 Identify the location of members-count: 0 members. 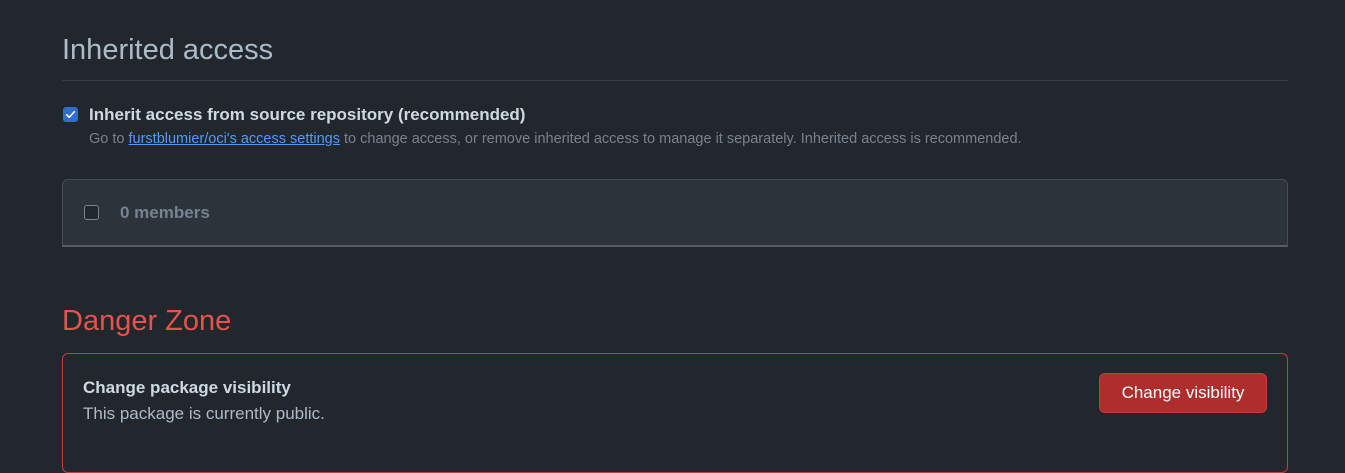
(165, 212).